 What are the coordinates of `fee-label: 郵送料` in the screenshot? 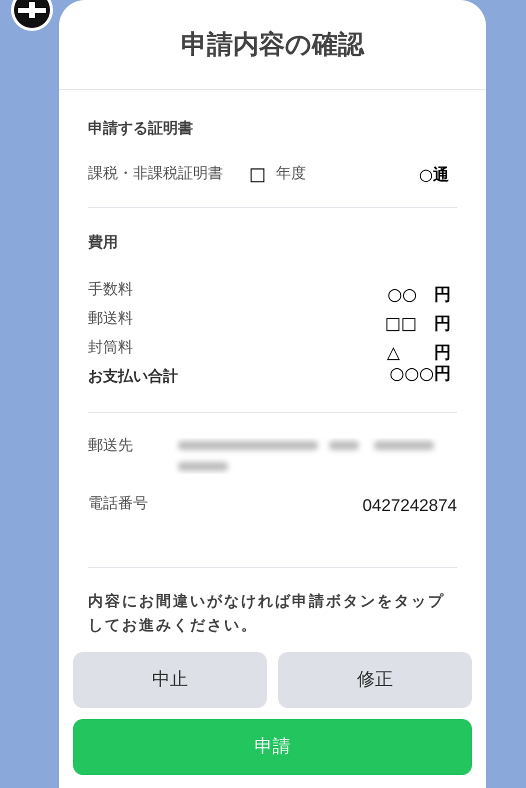 It's located at (110, 319).